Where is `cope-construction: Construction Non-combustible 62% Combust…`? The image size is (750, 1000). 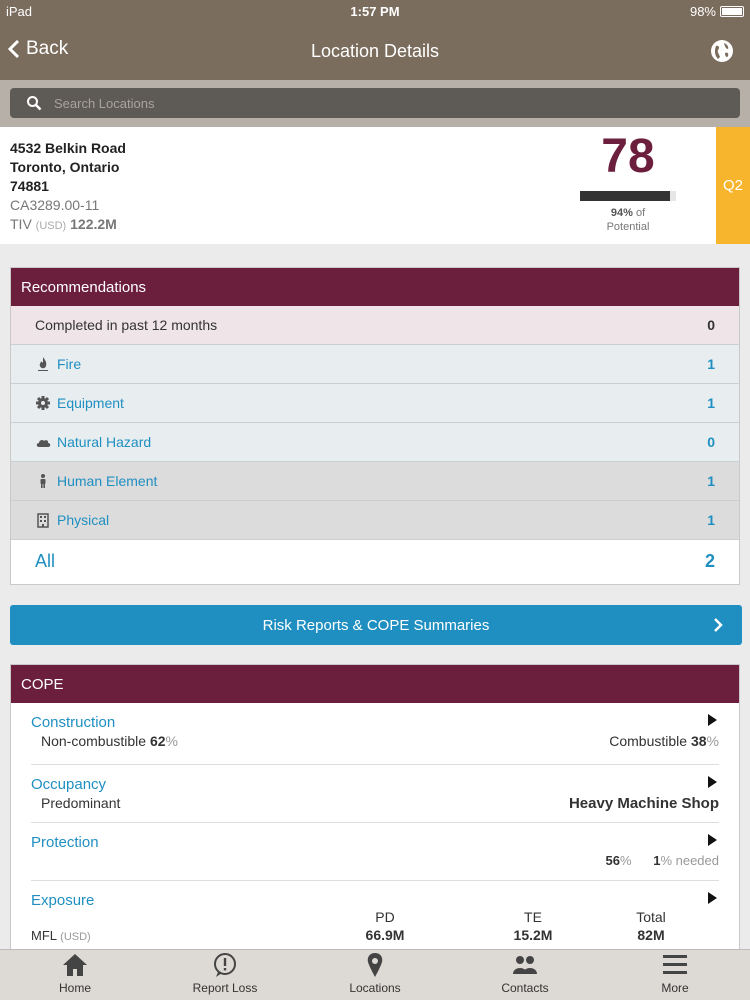 cope-construction: Construction Non-combustible 62% Combust… is located at coordinates (375, 734).